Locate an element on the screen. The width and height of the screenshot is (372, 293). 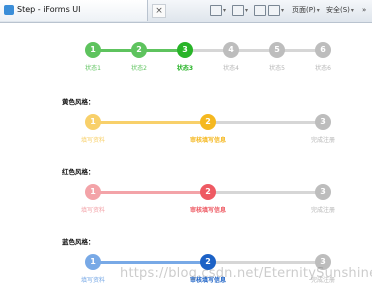
close-tab-icon: × is located at coordinates (159, 11).